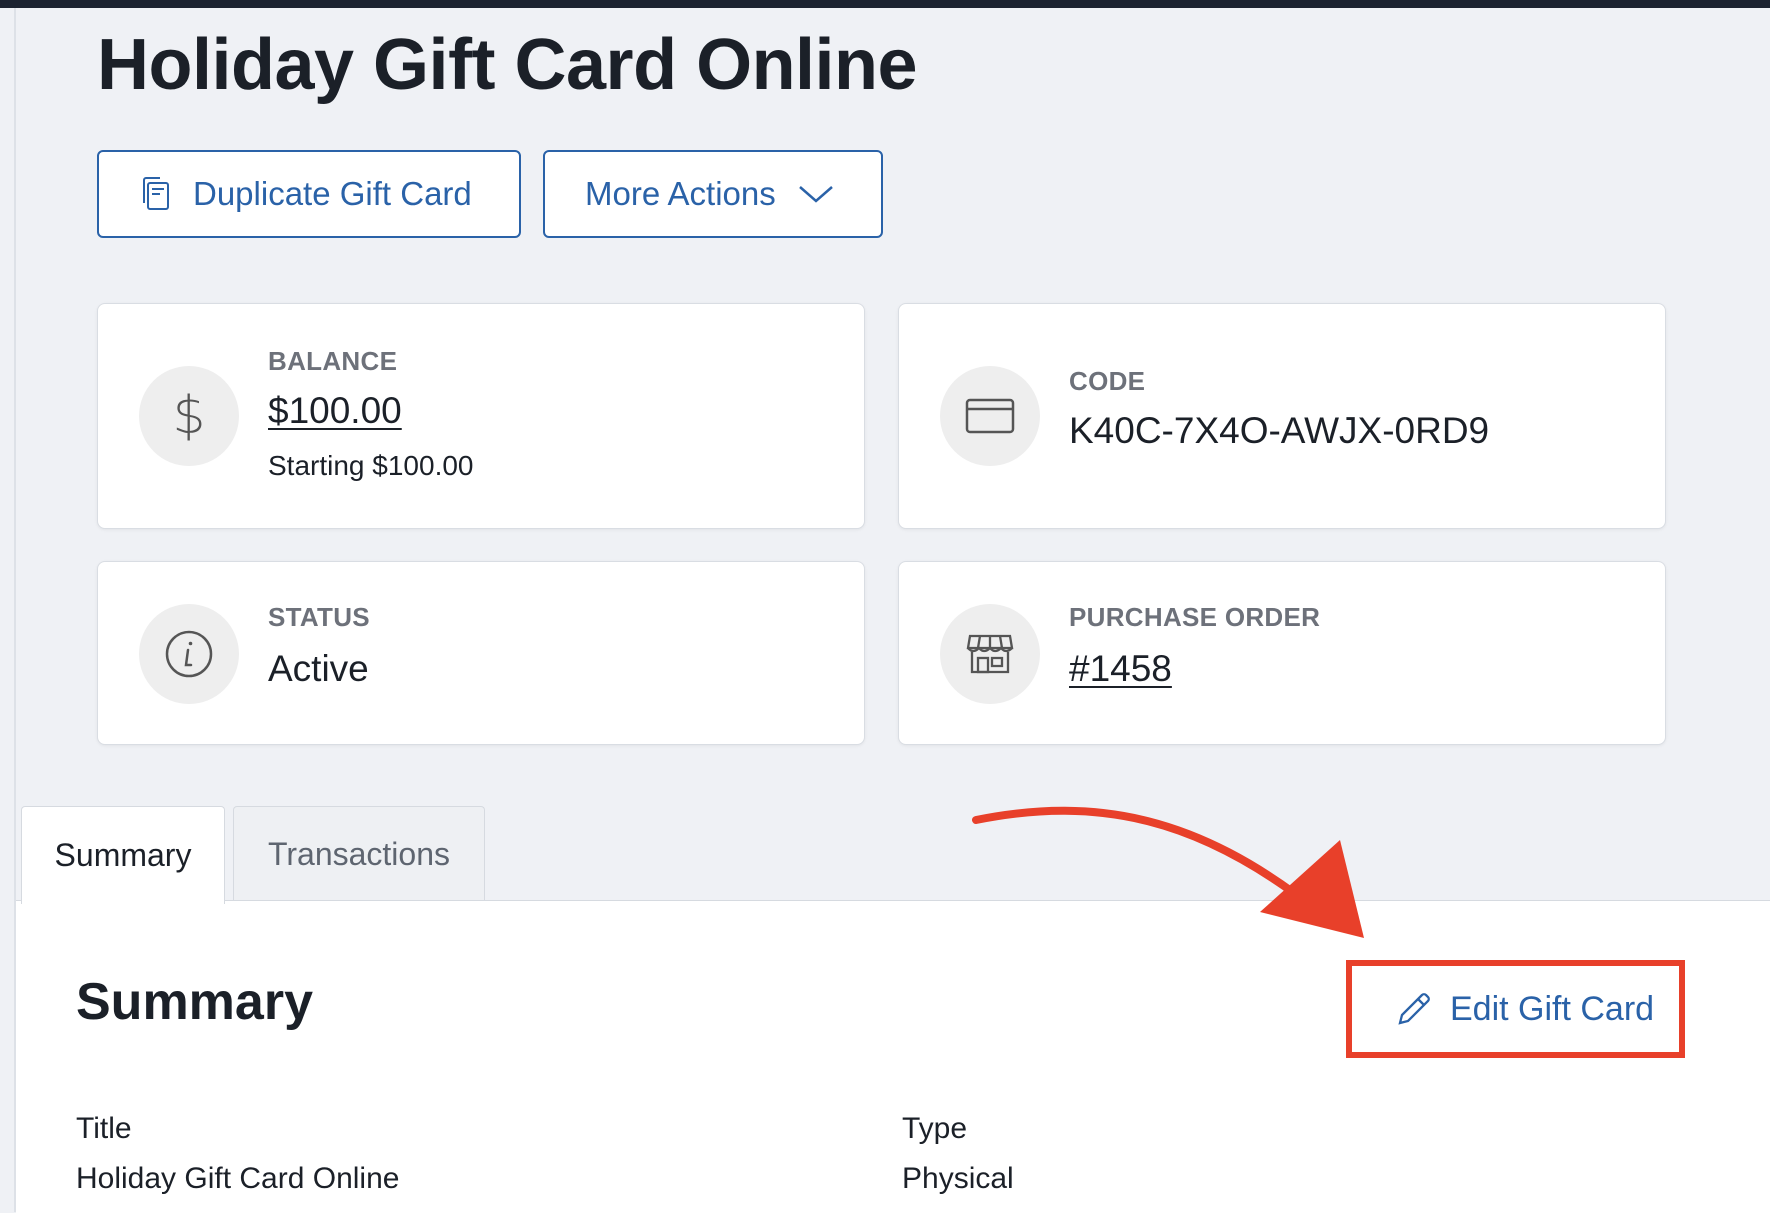 Image resolution: width=1770 pixels, height=1213 pixels. Describe the element at coordinates (194, 1002) in the screenshot. I see `summary-heading: Summary` at that location.